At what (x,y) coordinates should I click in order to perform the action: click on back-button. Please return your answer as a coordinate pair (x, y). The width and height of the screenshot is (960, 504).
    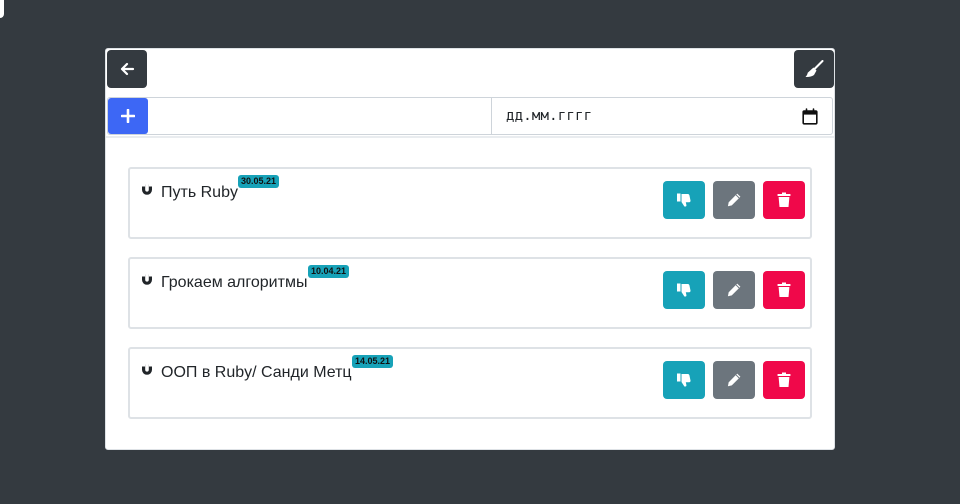
    Looking at the image, I should click on (127, 69).